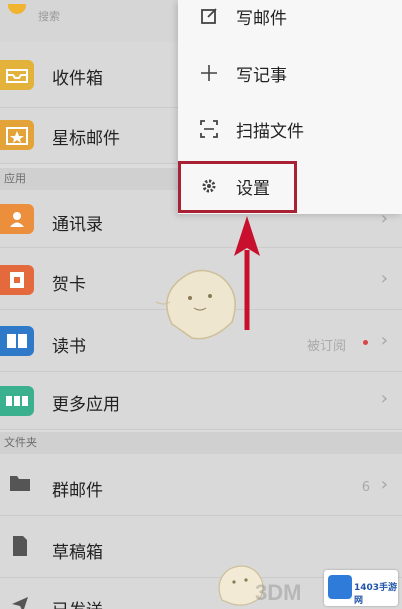 Image resolution: width=402 pixels, height=609 pixels. I want to click on search-placeholder: 搜索, so click(49, 16).